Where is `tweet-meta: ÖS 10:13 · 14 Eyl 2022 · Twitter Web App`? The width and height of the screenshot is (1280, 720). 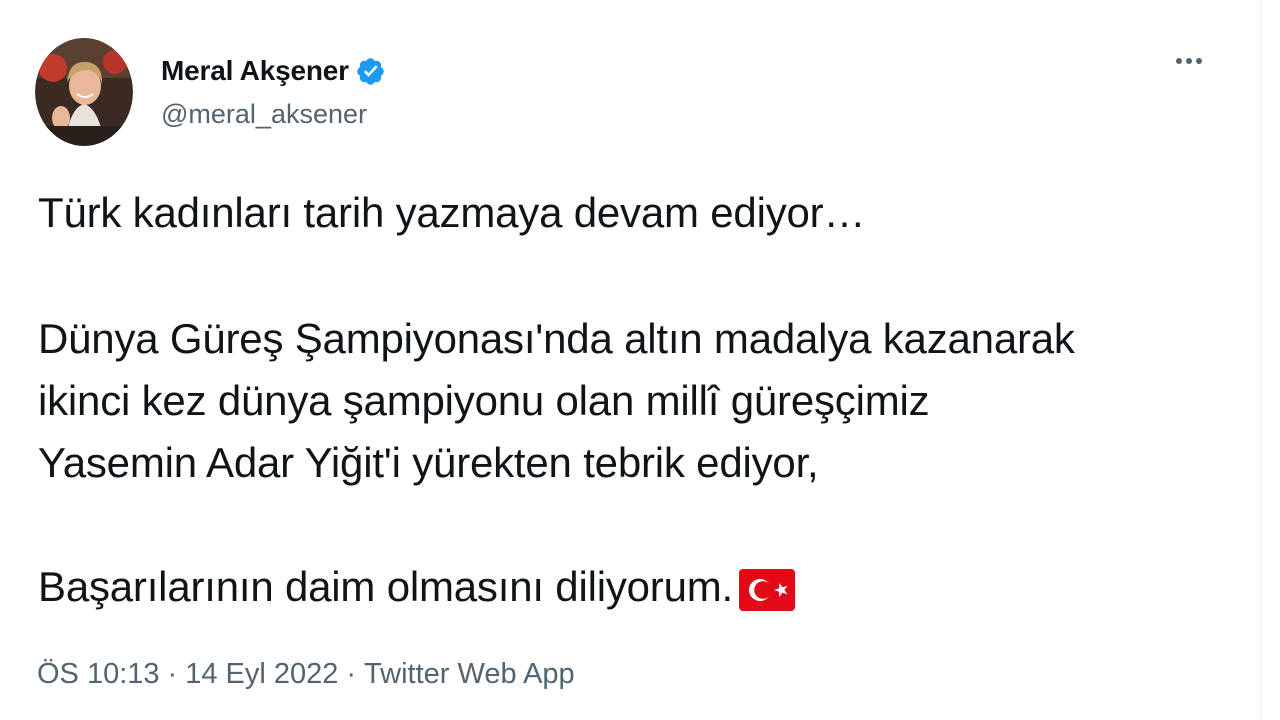 tweet-meta: ÖS 10:13 · 14 Eyl 2022 · Twitter Web App is located at coordinates (306, 674).